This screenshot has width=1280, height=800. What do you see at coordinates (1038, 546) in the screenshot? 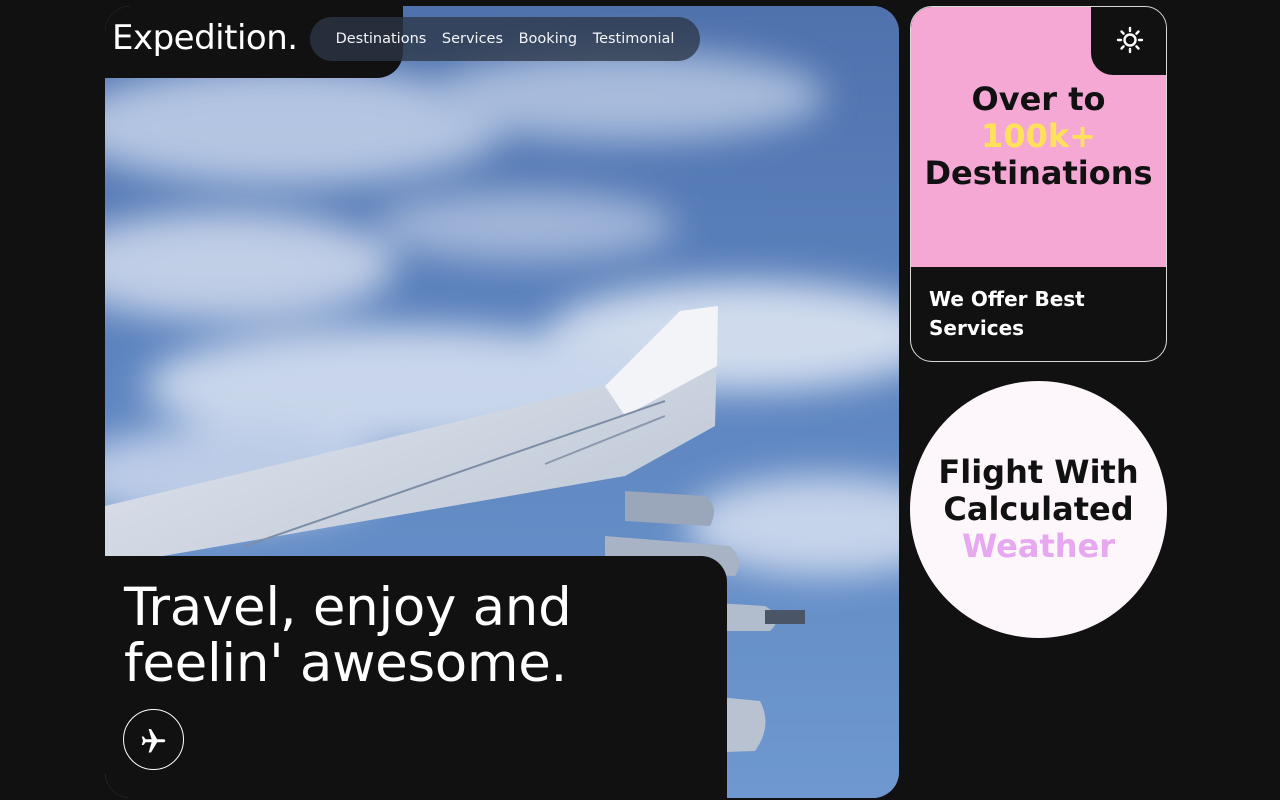
I see `weather-line-3: Weather` at bounding box center [1038, 546].